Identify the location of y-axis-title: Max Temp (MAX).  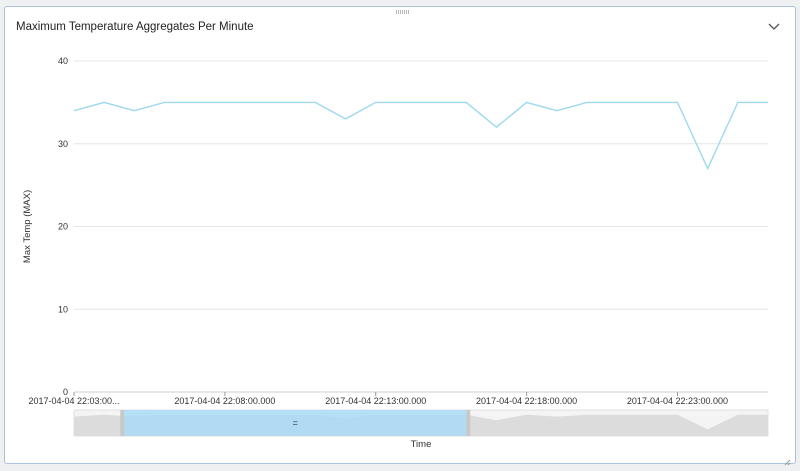
(27, 226).